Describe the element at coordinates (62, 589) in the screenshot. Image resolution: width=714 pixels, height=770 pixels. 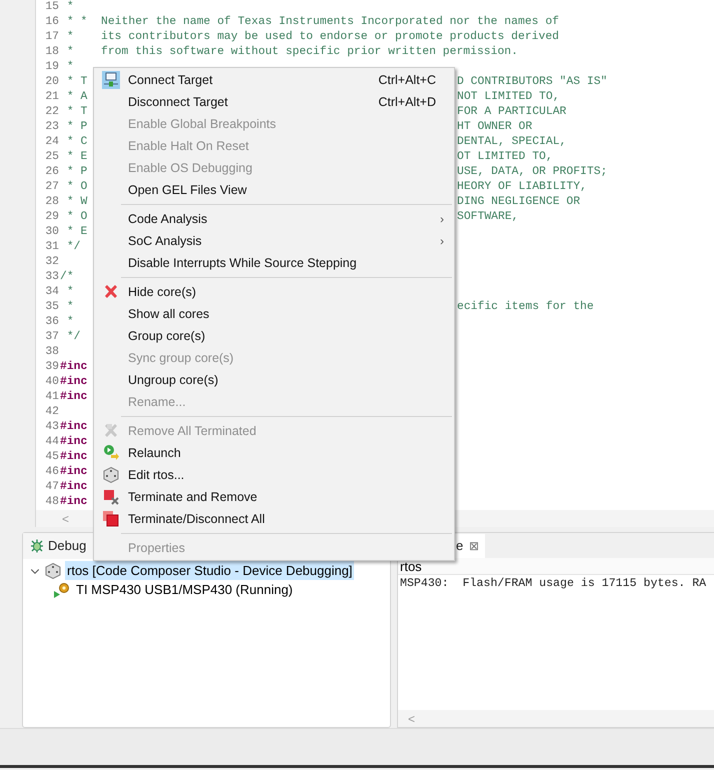
I see `gear-icon` at that location.